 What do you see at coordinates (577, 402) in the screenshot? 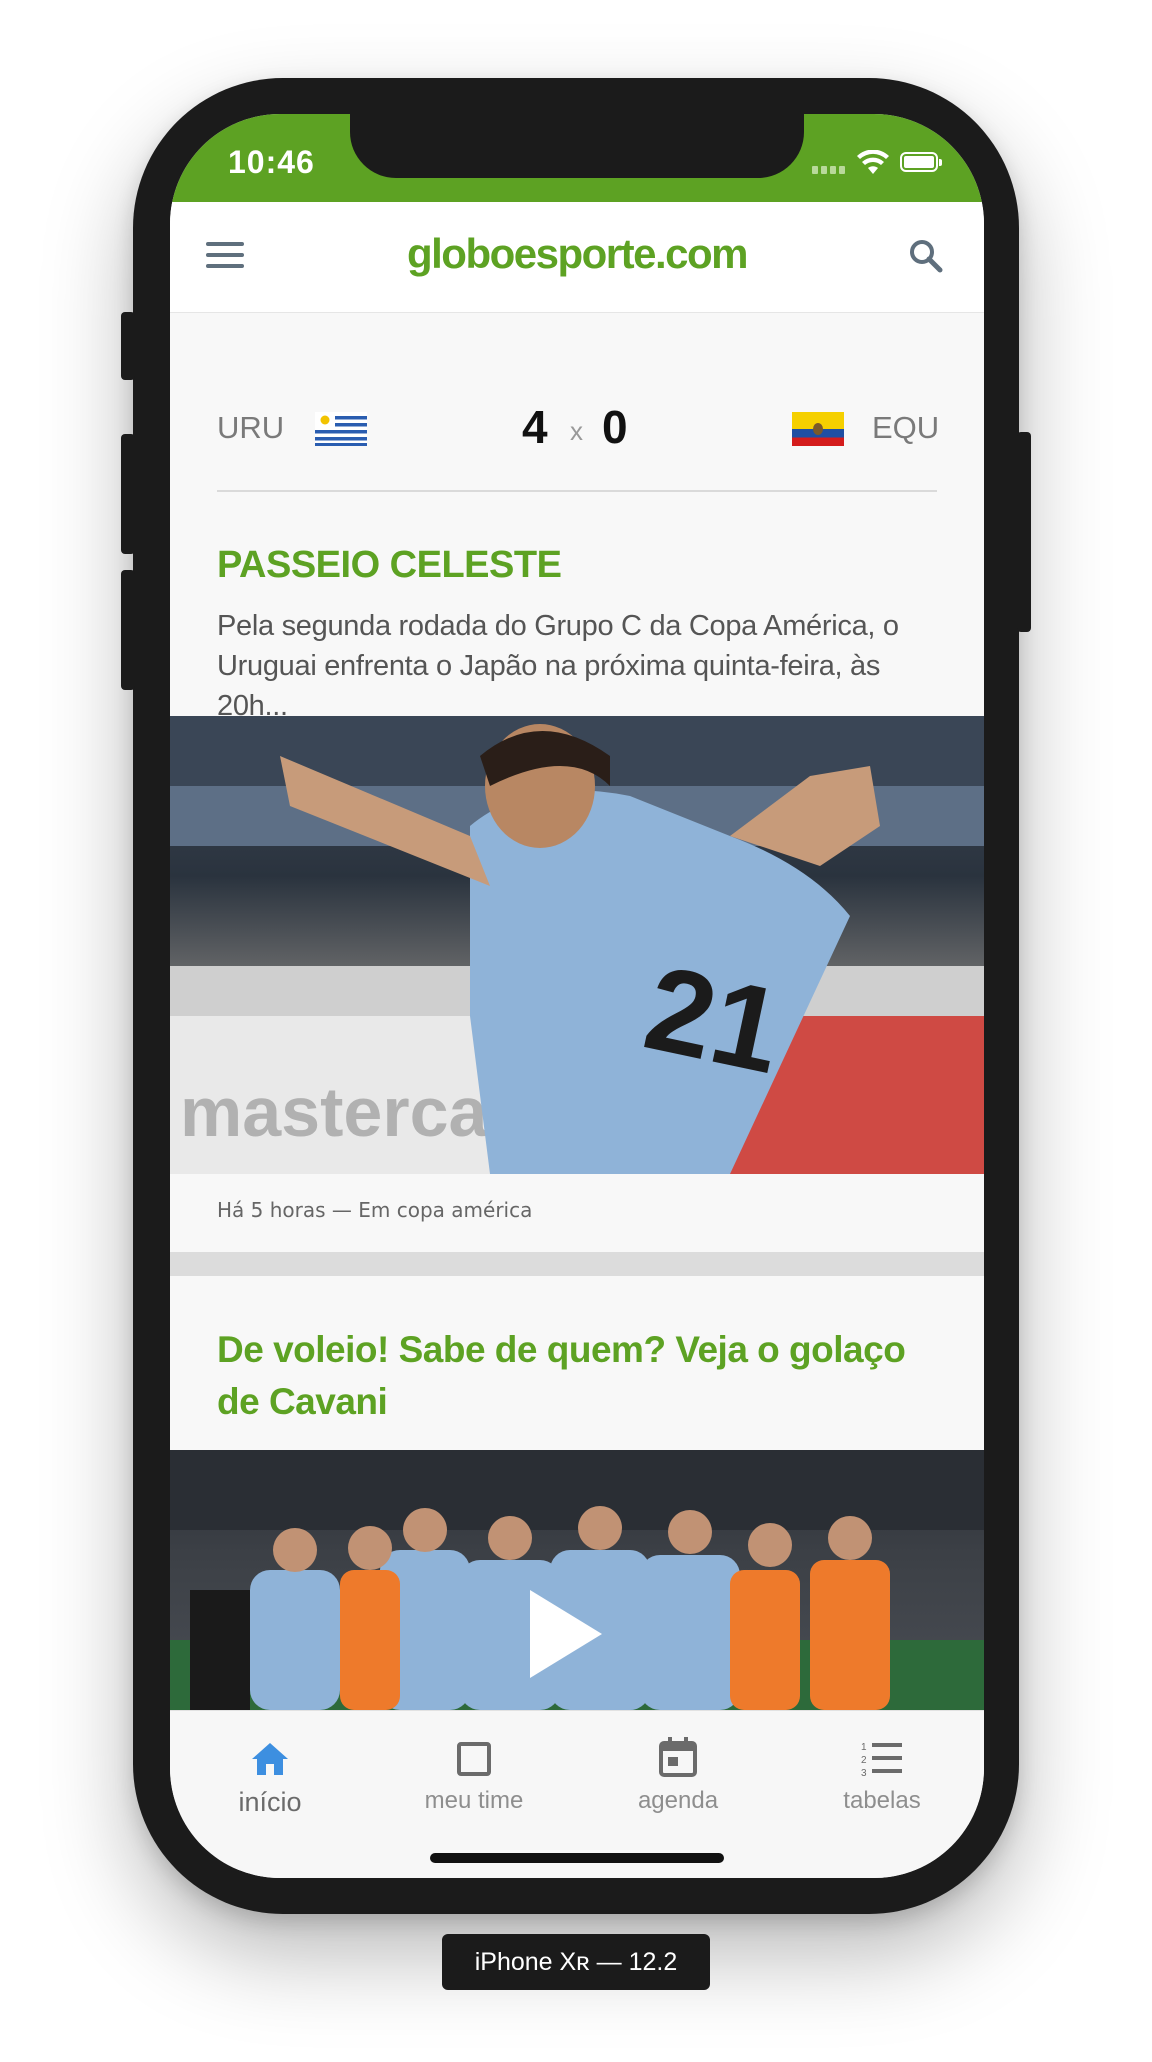
I see `match-scoreboard: URU 4 x 0 EQU` at bounding box center [577, 402].